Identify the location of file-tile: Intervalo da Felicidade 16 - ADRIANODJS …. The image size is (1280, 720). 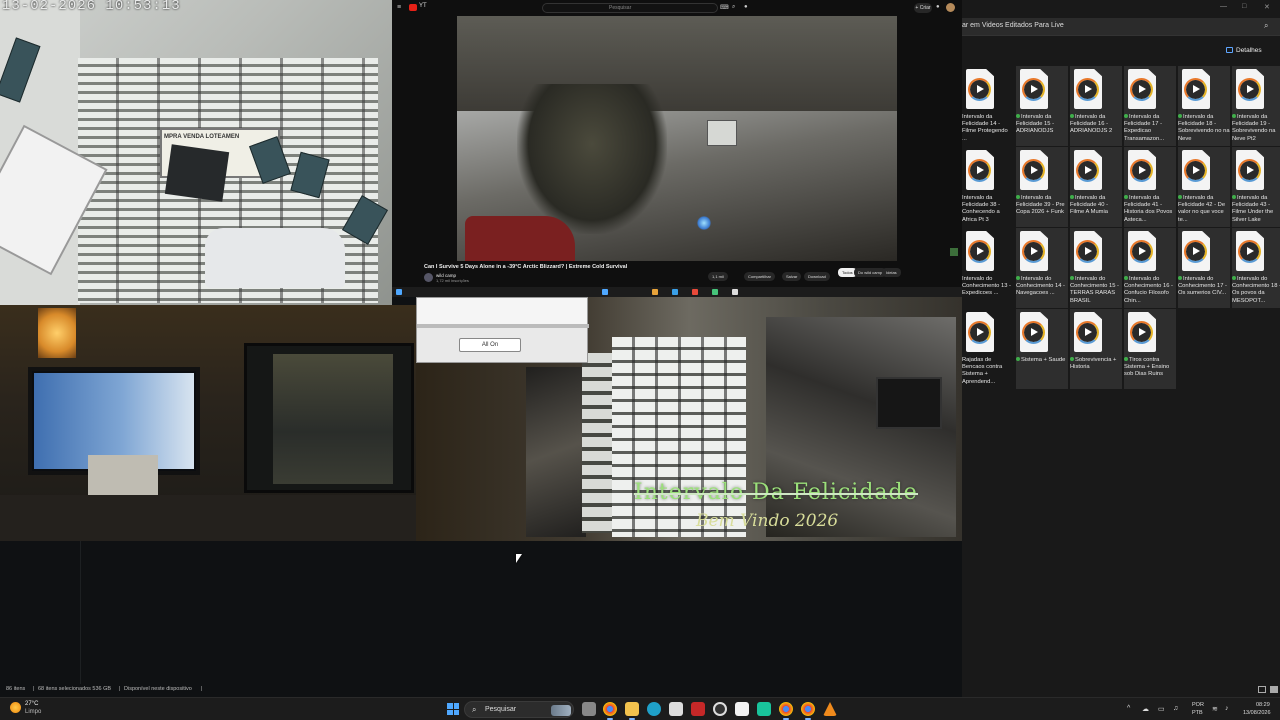
(1096, 106).